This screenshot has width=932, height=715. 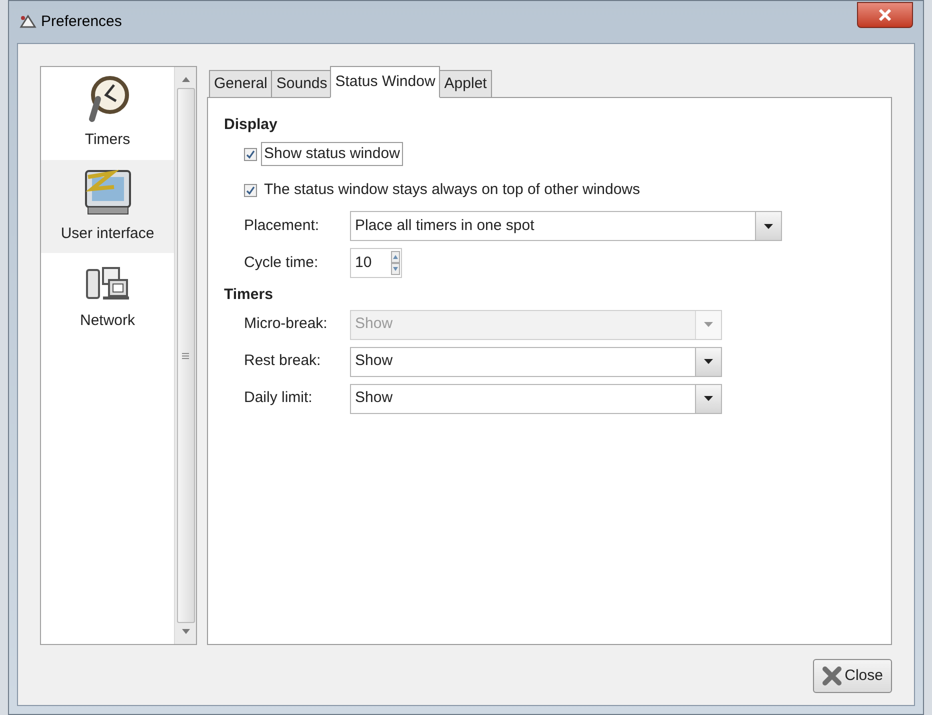 What do you see at coordinates (186, 631) in the screenshot?
I see `scroll-down-icon` at bounding box center [186, 631].